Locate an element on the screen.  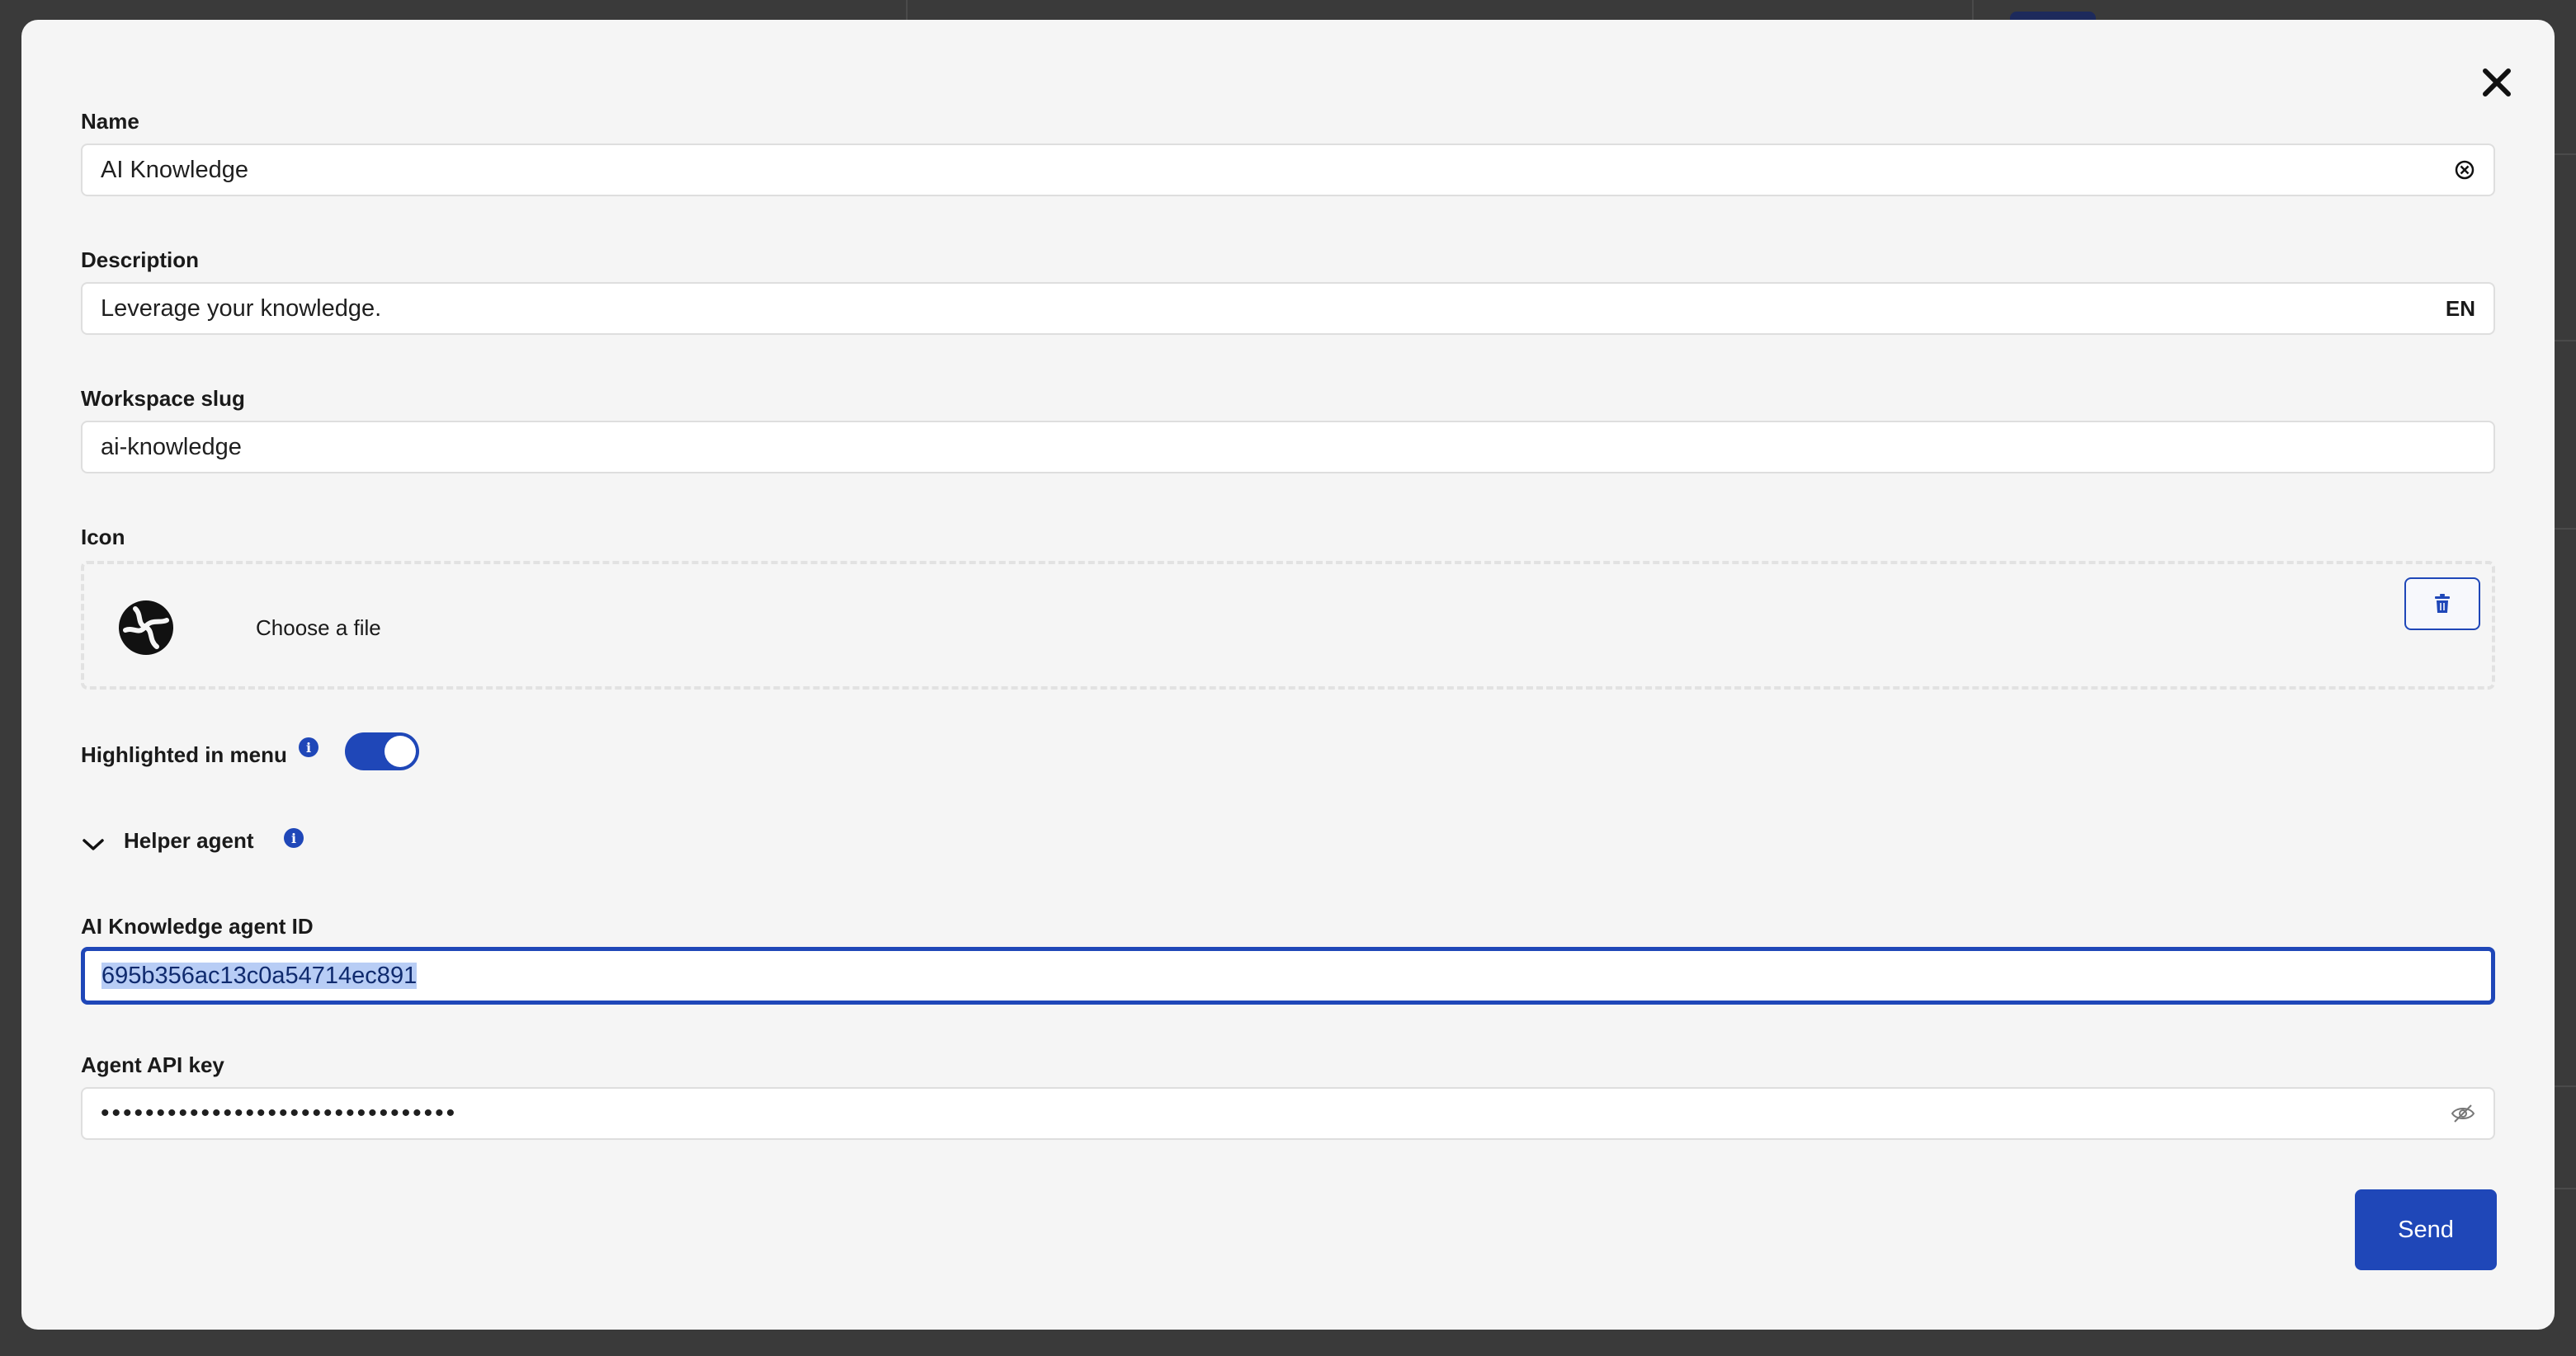
chevron-down-icon is located at coordinates (93, 845).